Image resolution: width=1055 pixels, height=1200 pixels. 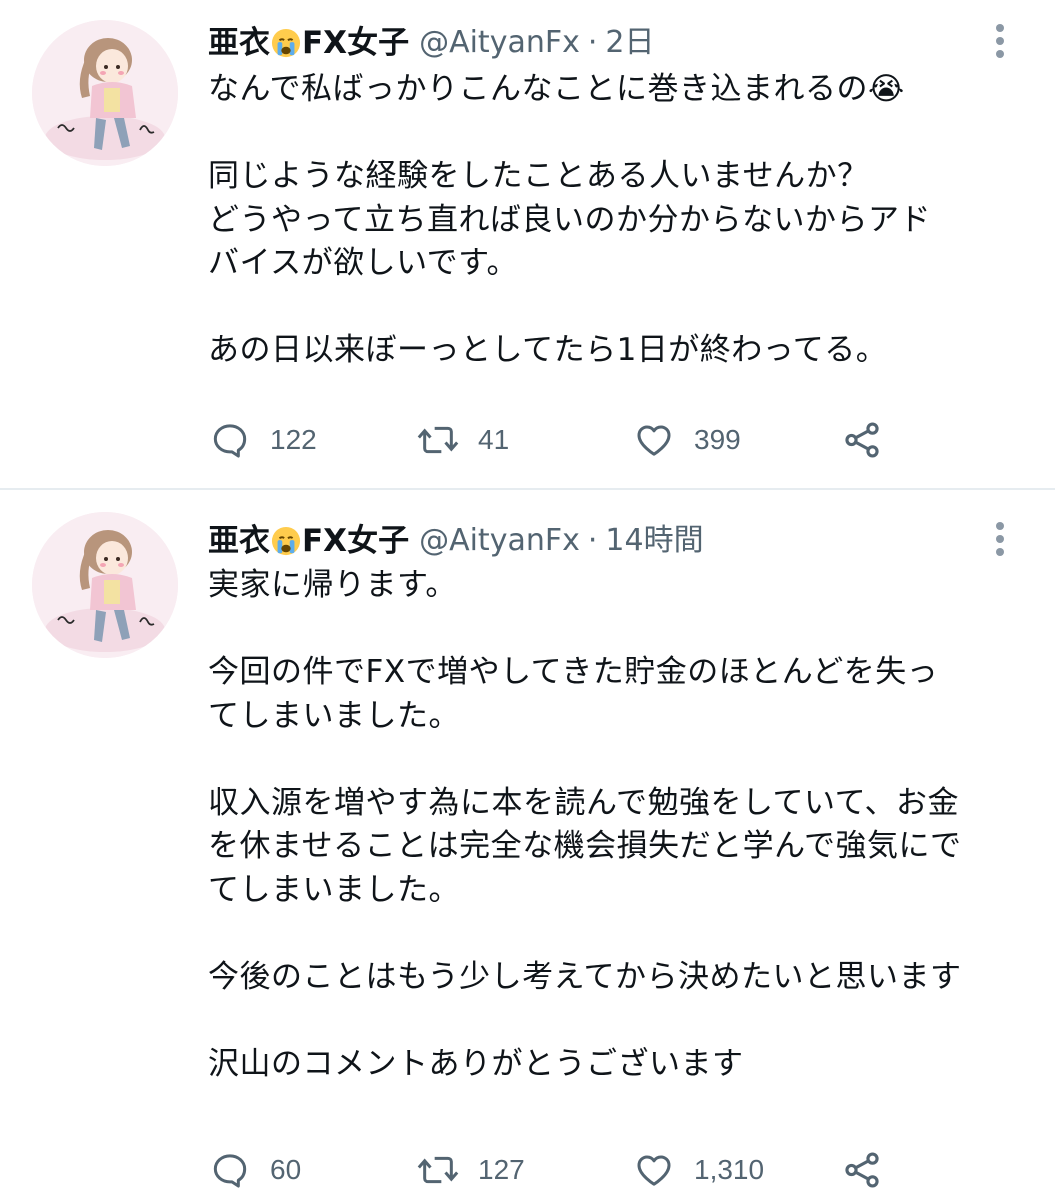 What do you see at coordinates (501, 1169) in the screenshot?
I see `retweet-count: 127` at bounding box center [501, 1169].